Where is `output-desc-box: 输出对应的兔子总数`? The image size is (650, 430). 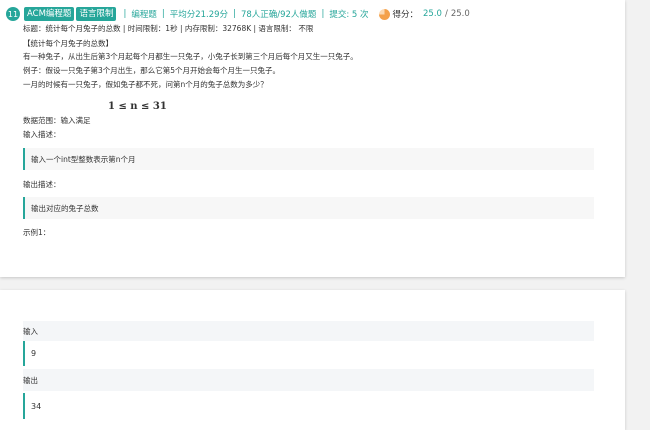 output-desc-box: 输出对应的兔子总数 is located at coordinates (308, 208).